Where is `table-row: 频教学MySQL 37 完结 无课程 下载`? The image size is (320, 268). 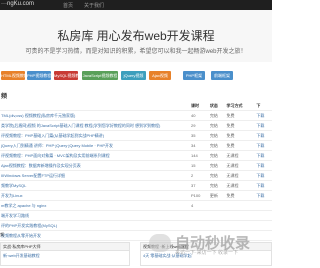 table-row: 频教学MySQL 37 完结 无课程 下载 is located at coordinates (136, 185).